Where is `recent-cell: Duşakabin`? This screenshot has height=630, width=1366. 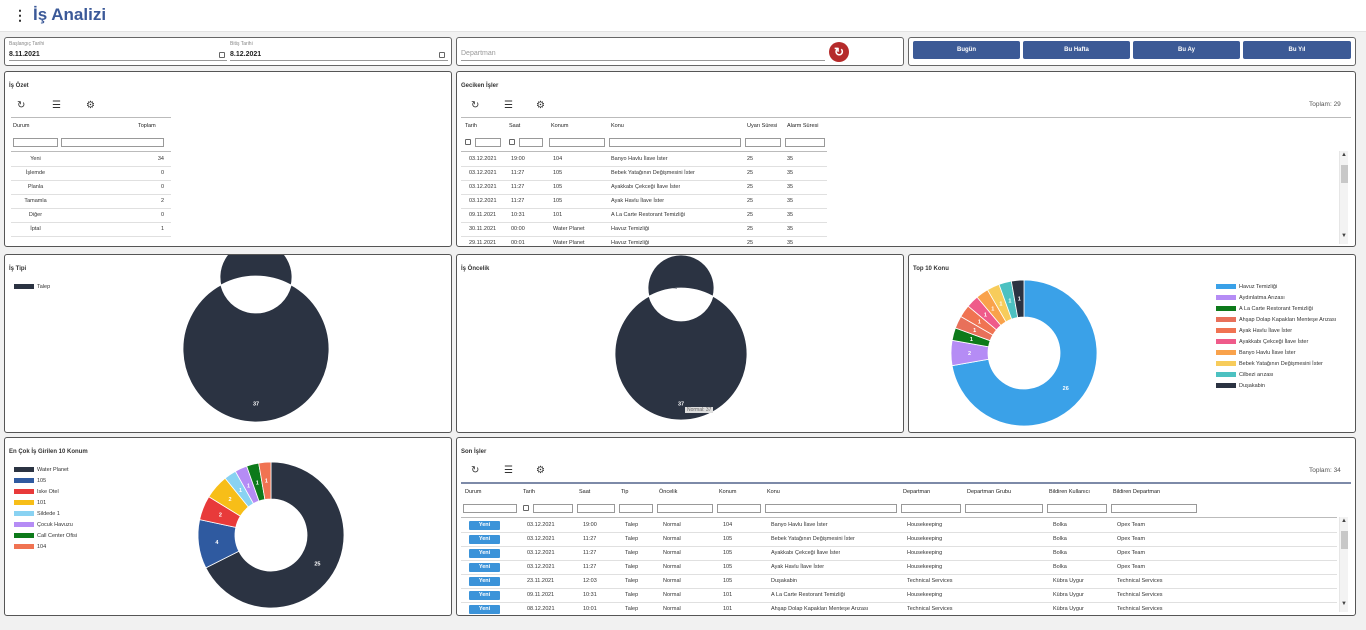 recent-cell: Duşakabin is located at coordinates (784, 581).